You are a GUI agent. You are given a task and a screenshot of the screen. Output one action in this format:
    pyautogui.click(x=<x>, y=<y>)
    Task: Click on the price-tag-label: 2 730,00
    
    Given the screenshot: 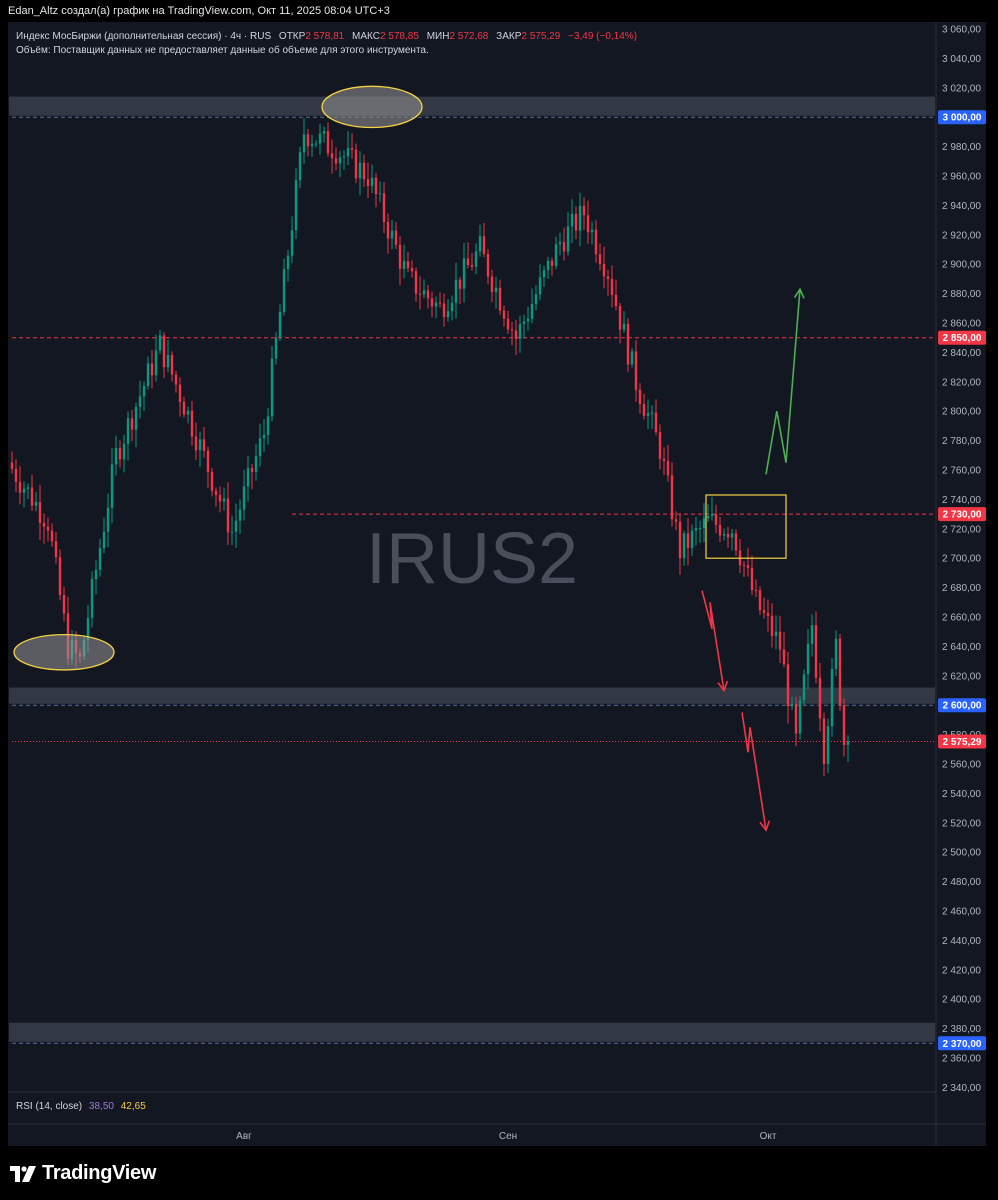 What is the action you would take?
    pyautogui.click(x=962, y=515)
    